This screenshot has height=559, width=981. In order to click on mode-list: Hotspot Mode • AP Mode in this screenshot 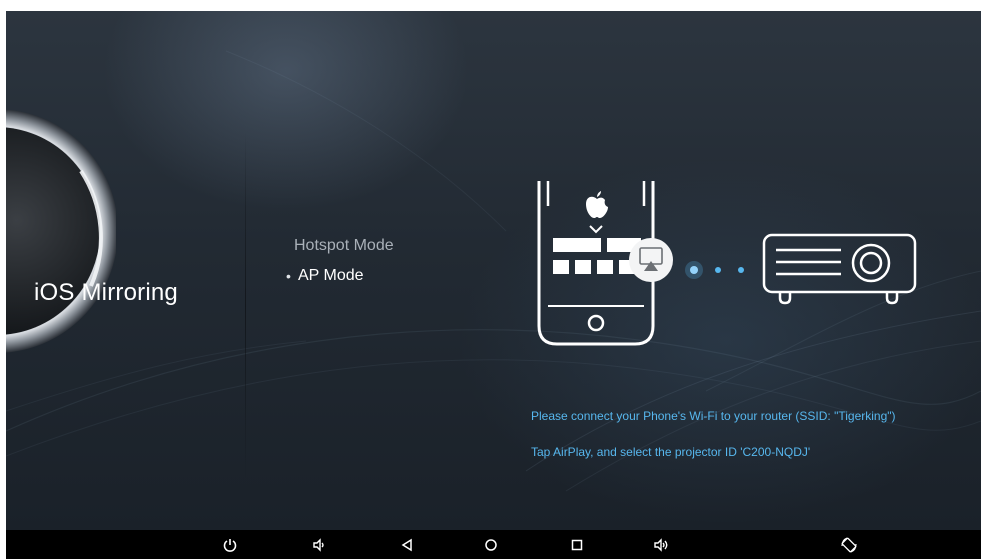, I will do `click(340, 261)`.